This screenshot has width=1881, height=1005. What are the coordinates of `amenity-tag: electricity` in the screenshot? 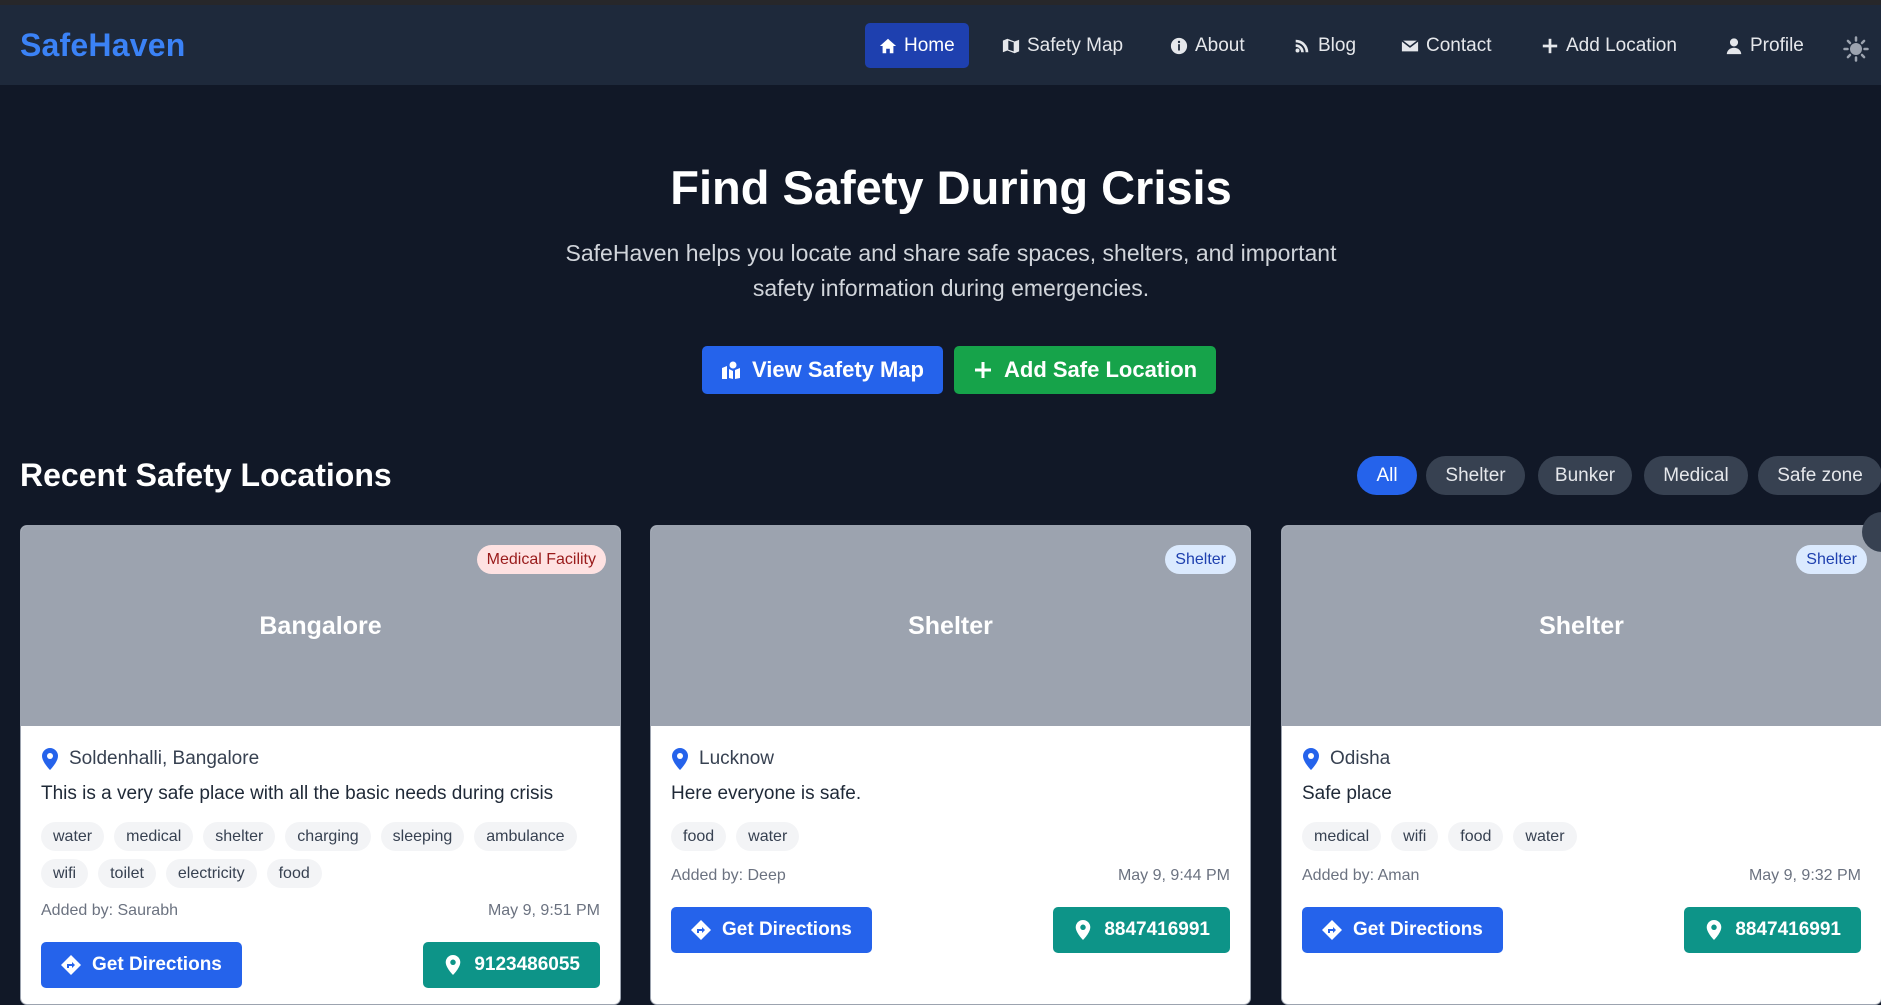 It's located at (211, 873).